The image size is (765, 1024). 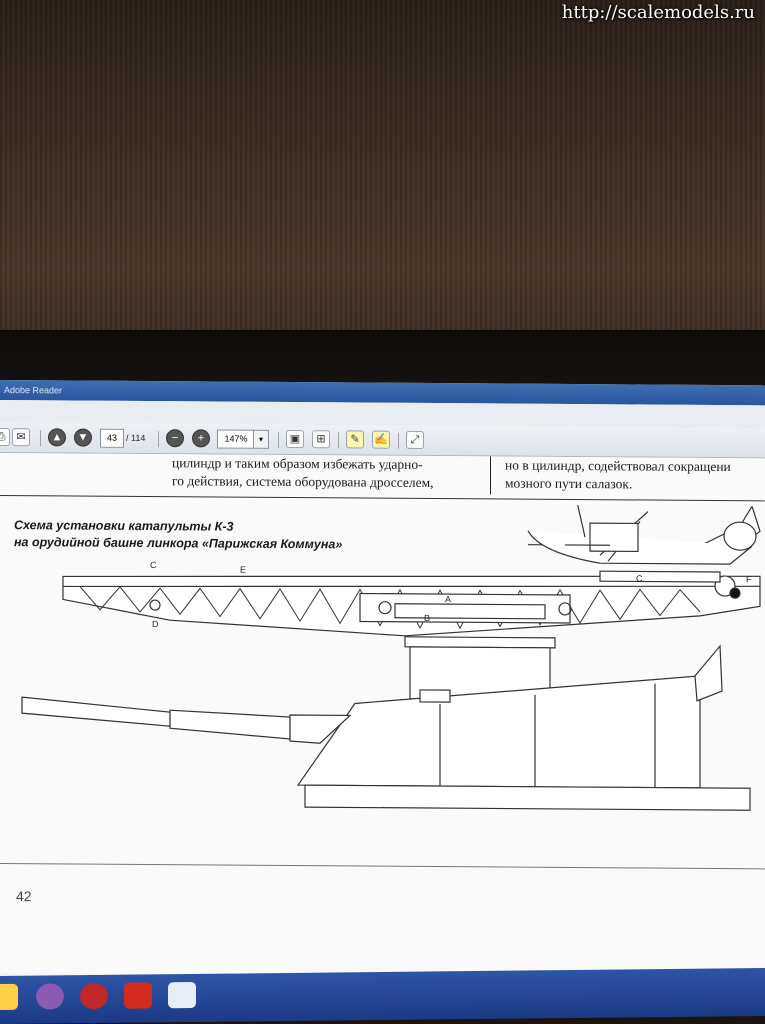 What do you see at coordinates (50, 996) in the screenshot?
I see `viber-icon` at bounding box center [50, 996].